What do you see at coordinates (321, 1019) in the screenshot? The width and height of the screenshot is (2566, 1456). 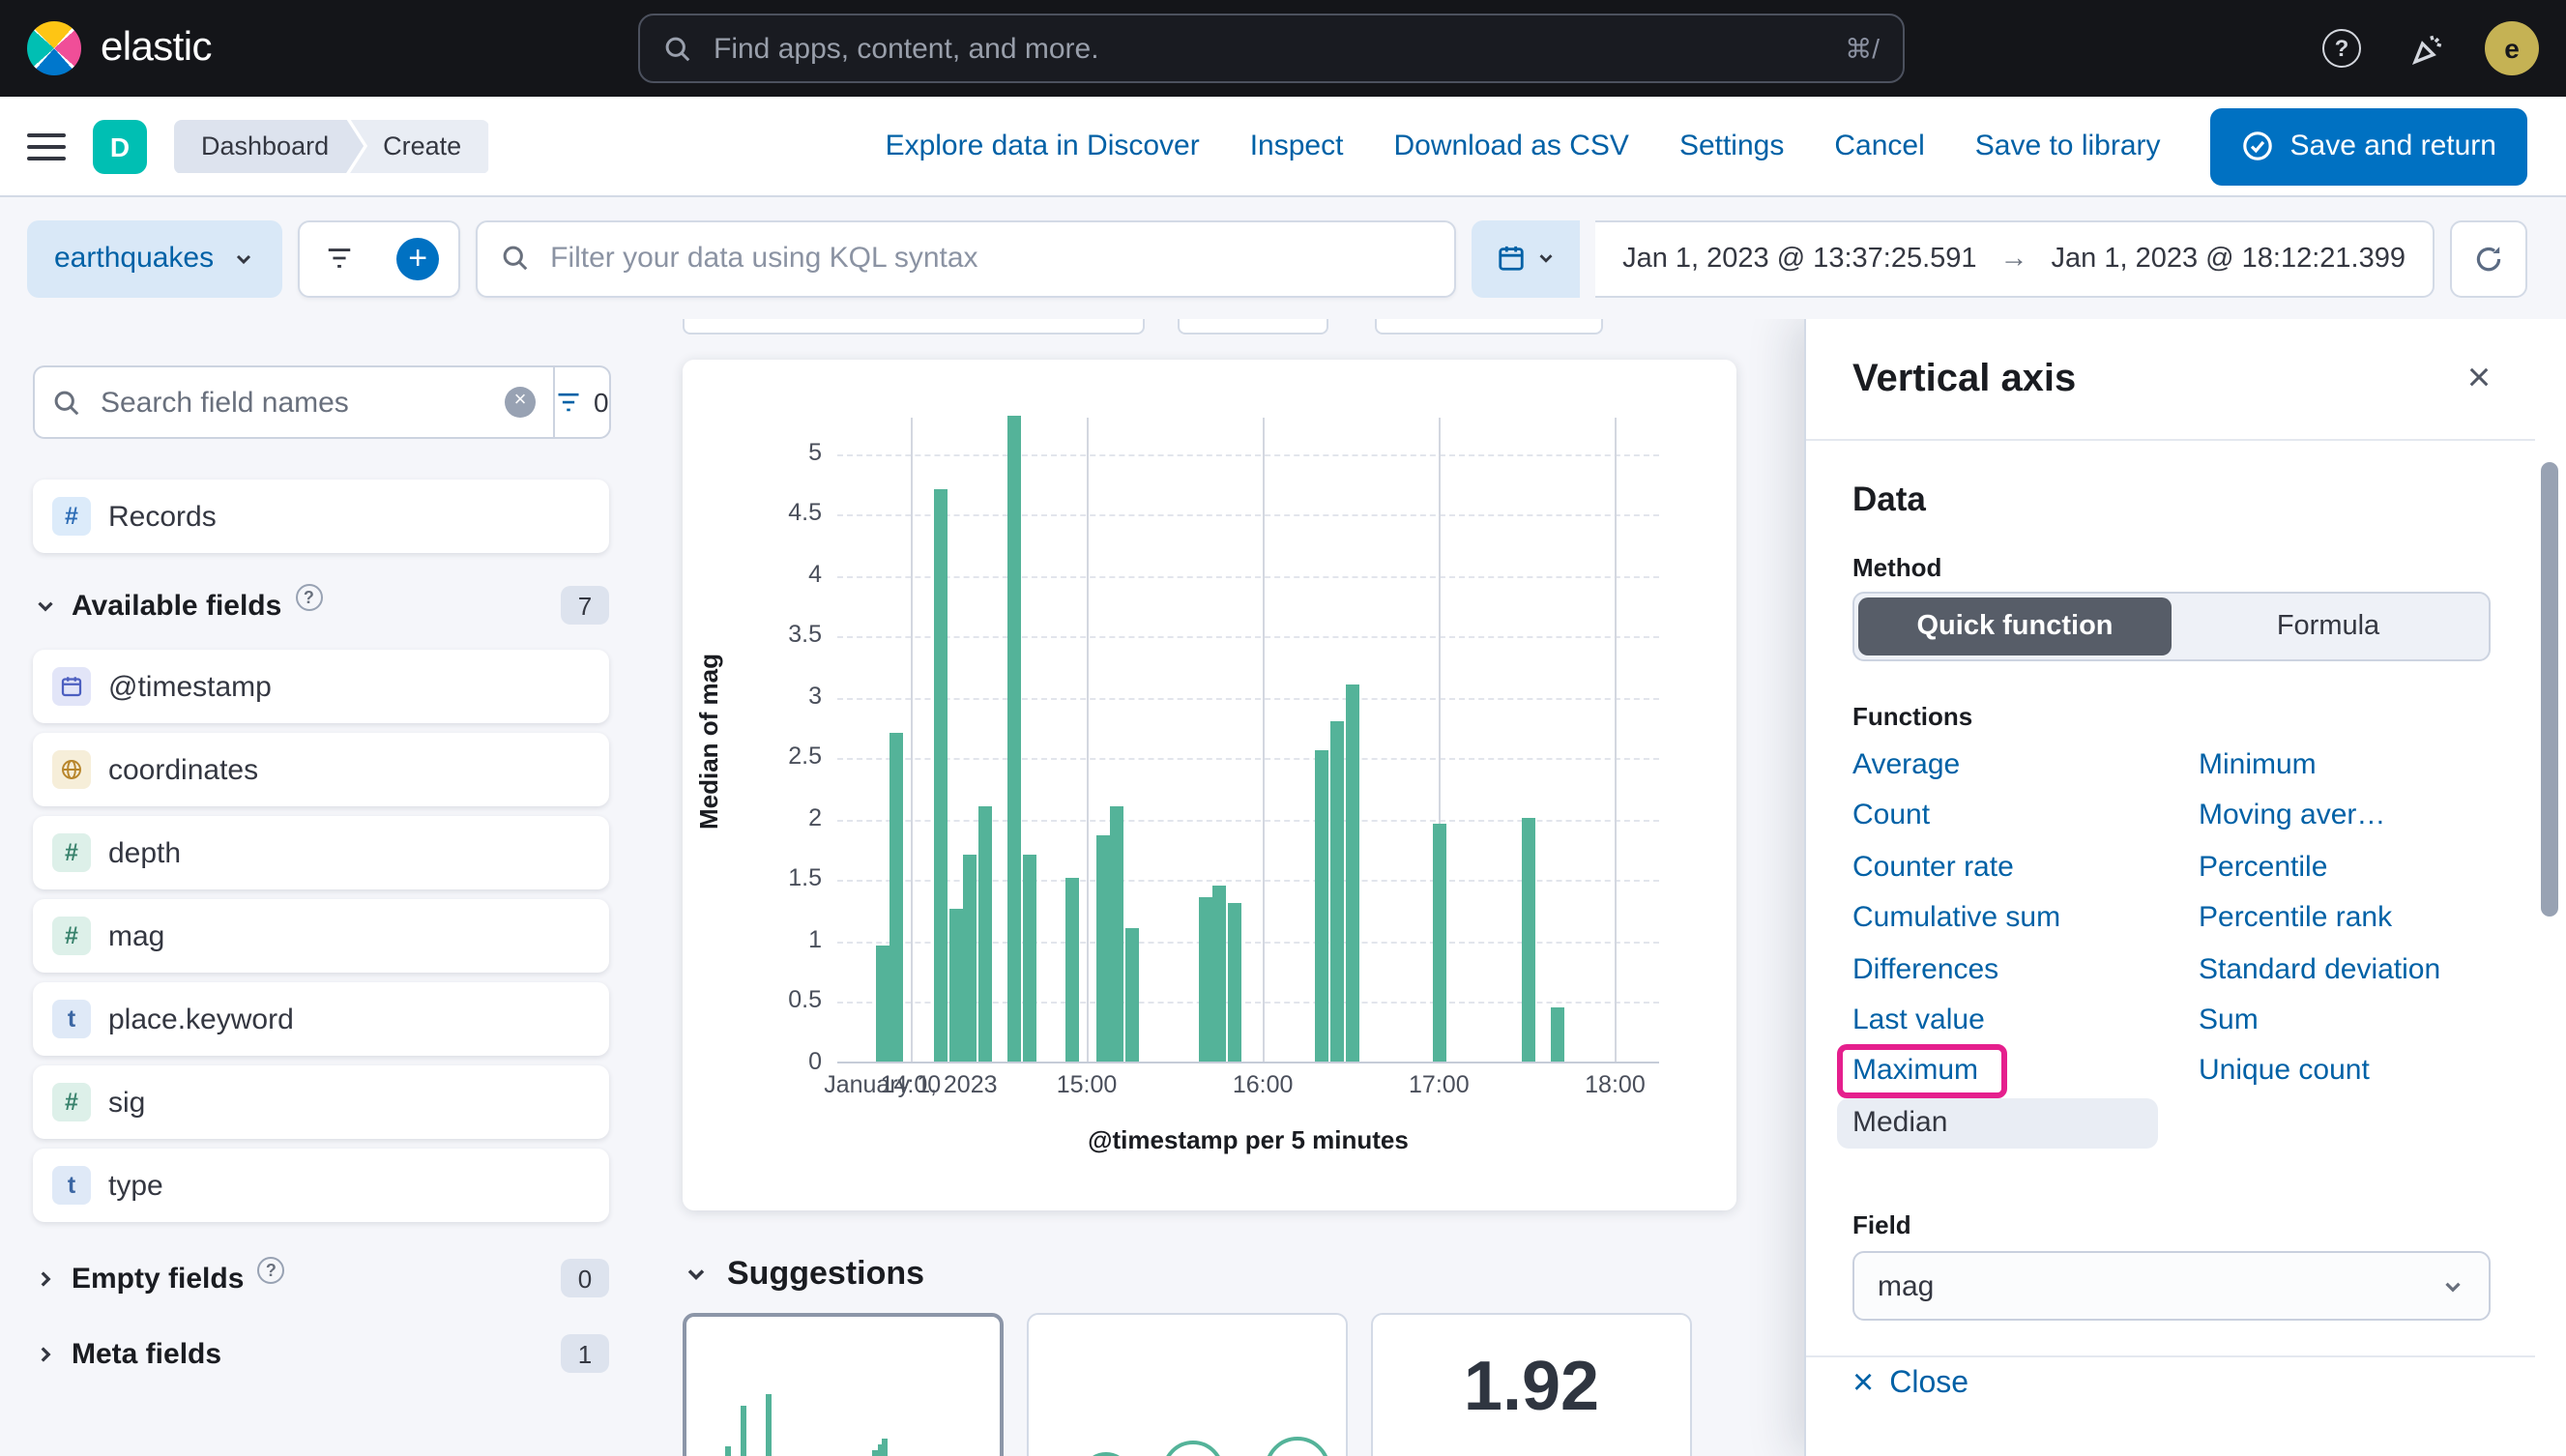 I see `field-item-place.keyword: t place.keyword` at bounding box center [321, 1019].